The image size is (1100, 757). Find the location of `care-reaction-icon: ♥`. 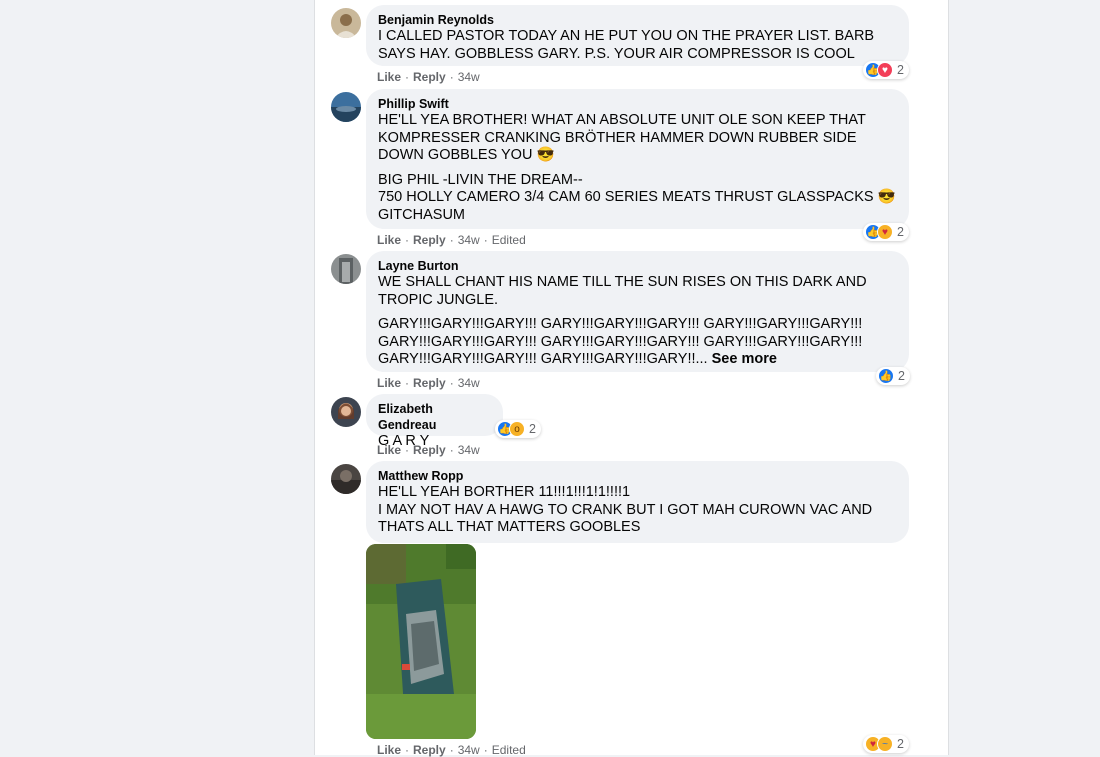

care-reaction-icon: ♥ is located at coordinates (885, 232).